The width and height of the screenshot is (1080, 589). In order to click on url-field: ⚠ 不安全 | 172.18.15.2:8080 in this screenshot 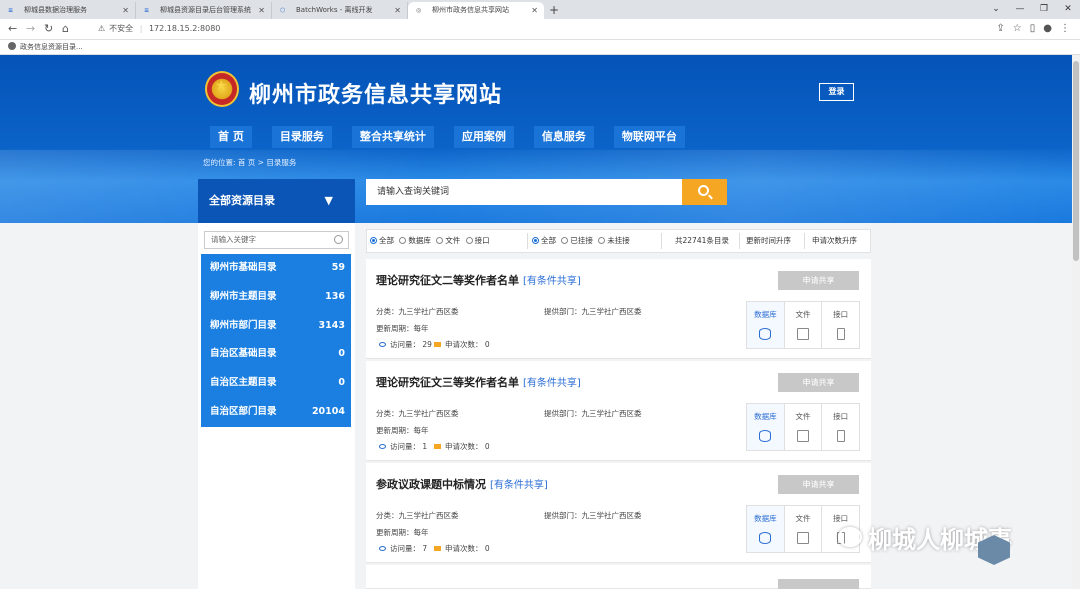, I will do `click(537, 29)`.